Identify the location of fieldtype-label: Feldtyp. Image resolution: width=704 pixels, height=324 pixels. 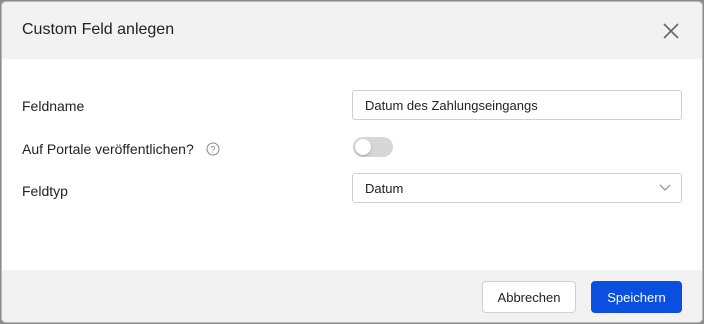
(45, 191).